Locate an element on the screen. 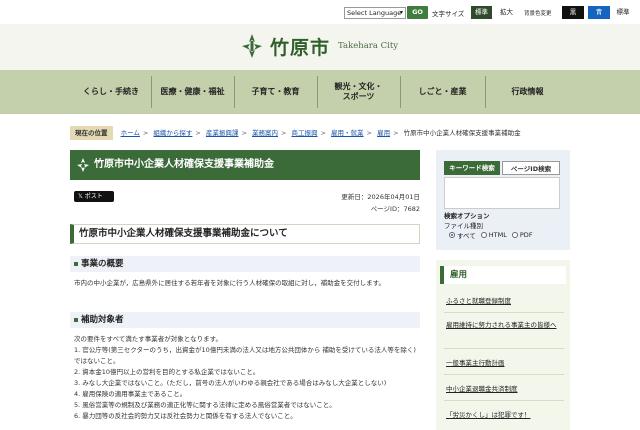 This screenshot has height=430, width=640. font-enlarge-button: 拡大 is located at coordinates (506, 12).